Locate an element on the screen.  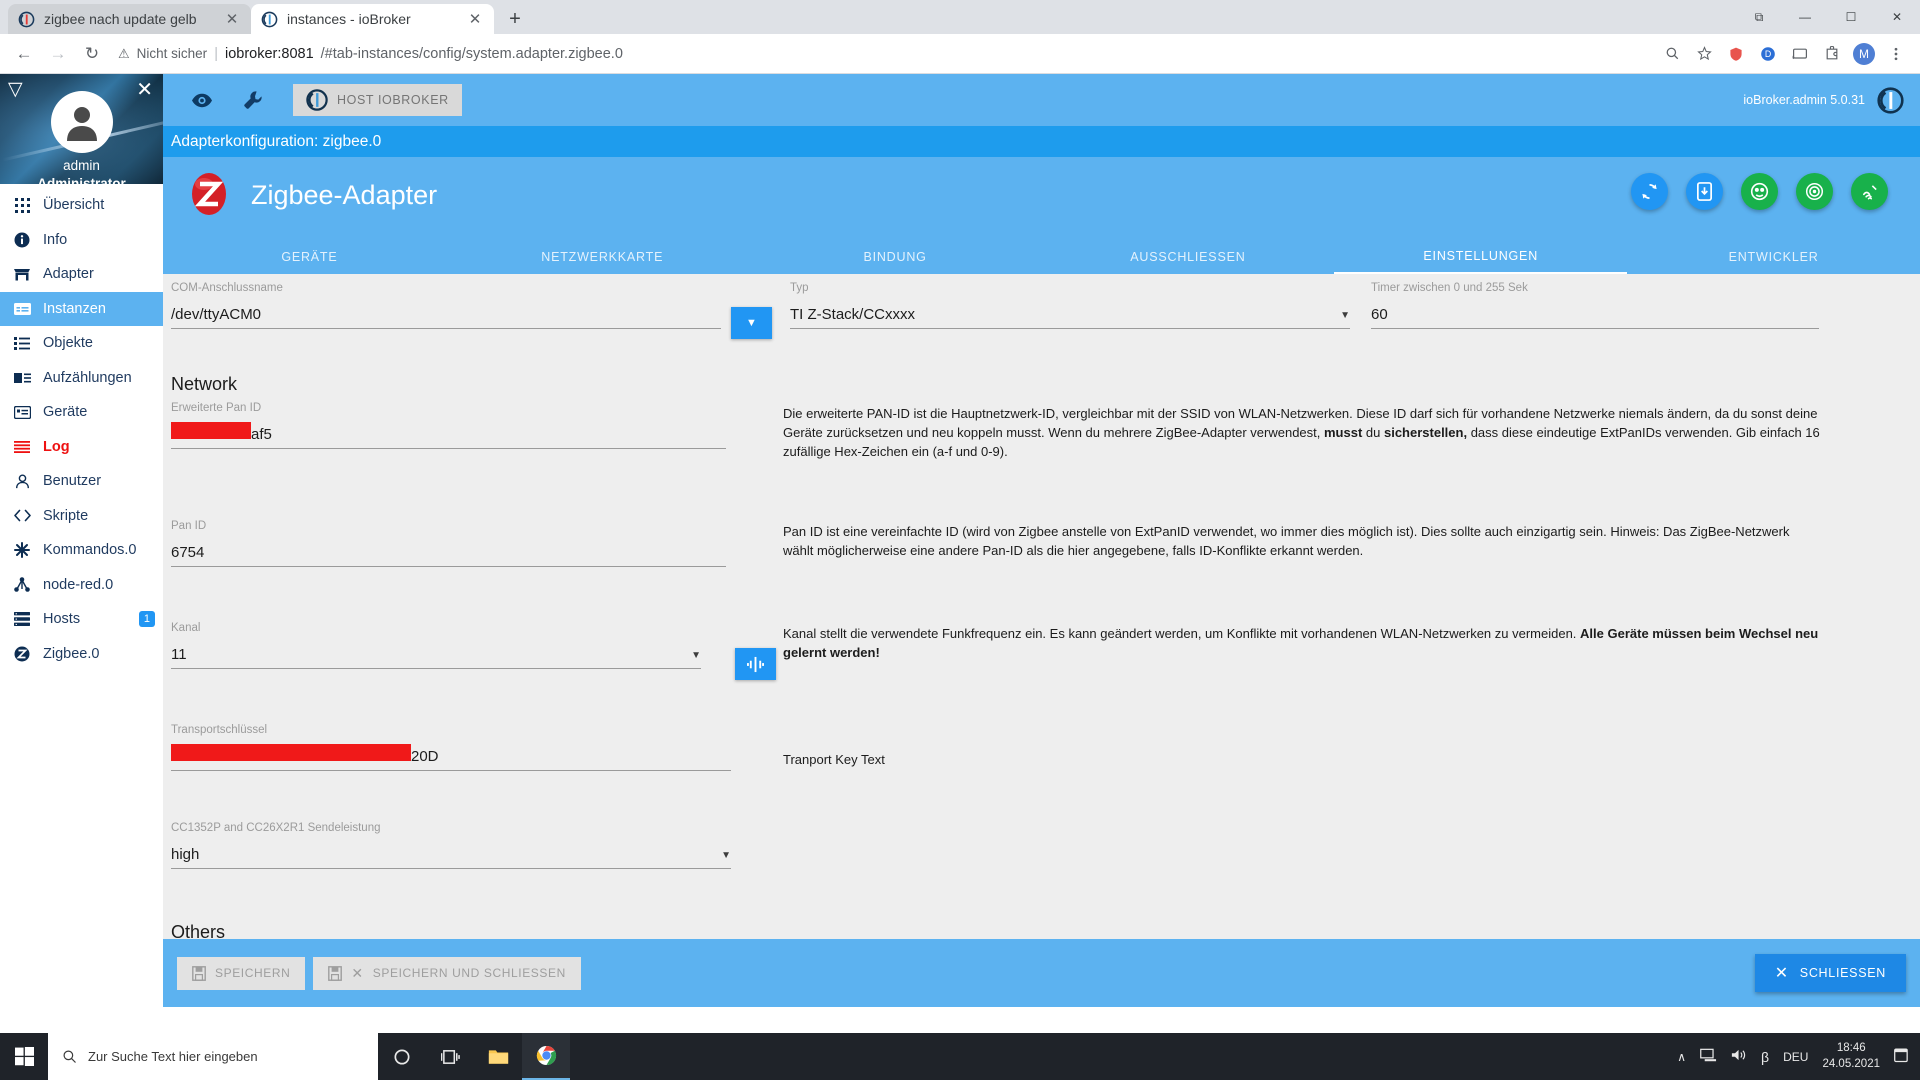
cast-icon is located at coordinates (1800, 54).